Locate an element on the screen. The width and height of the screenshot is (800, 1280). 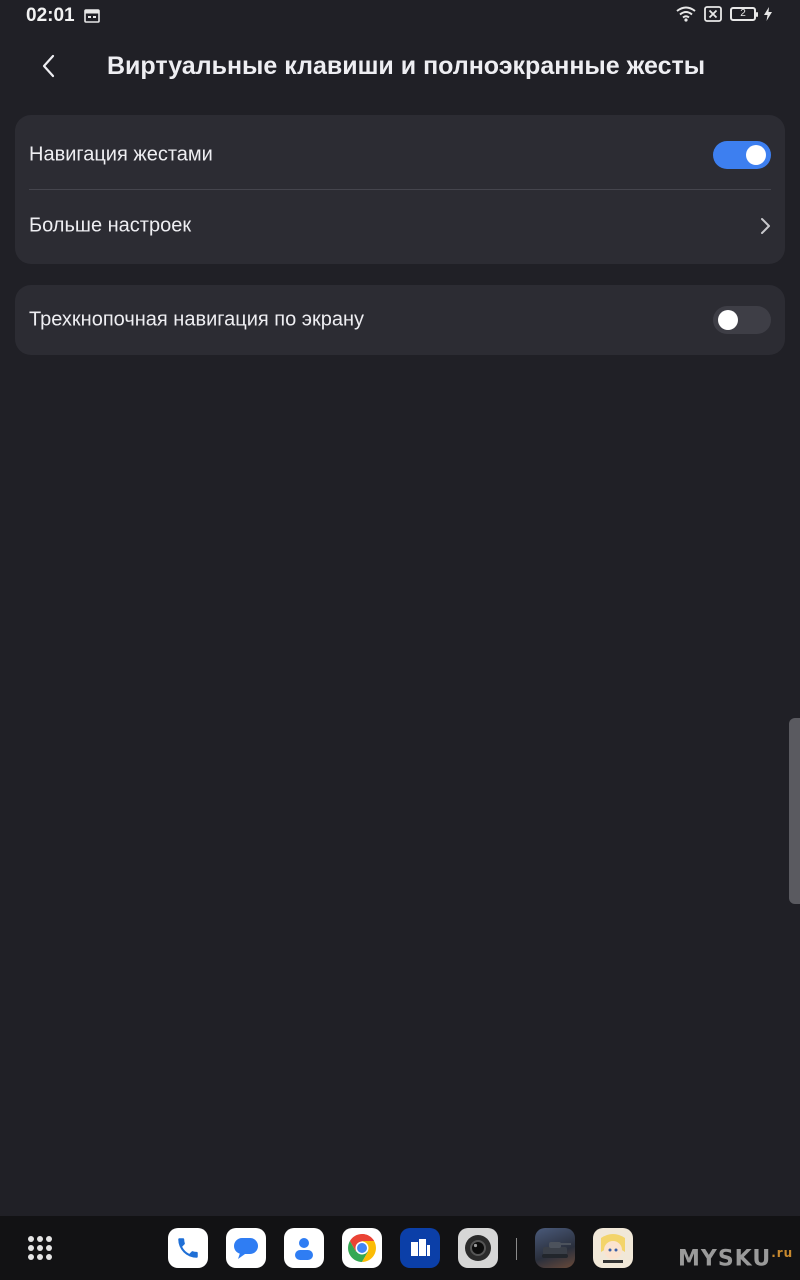
anime-game-app-icon is located at coordinates (613, 1248).